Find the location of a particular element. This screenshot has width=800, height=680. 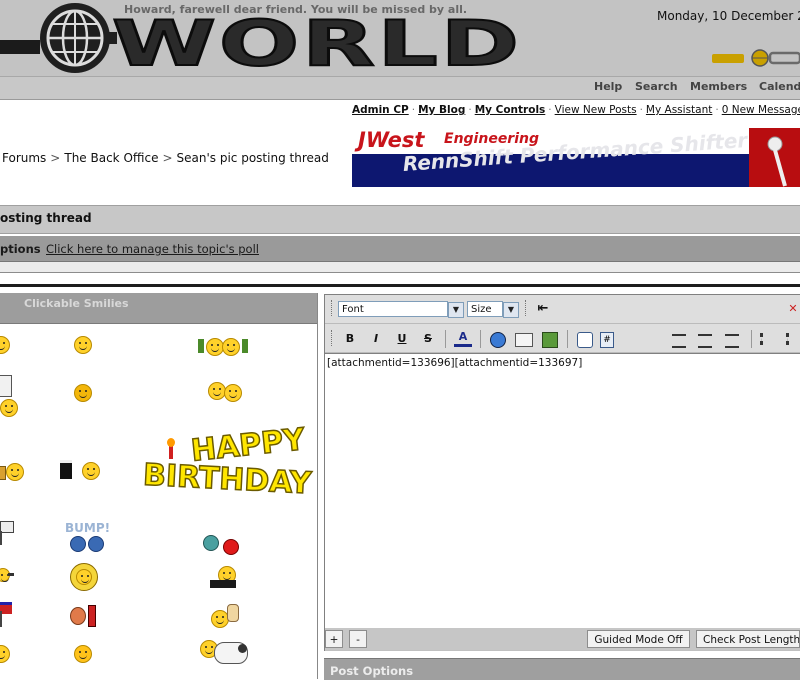

thread-title-bar is located at coordinates (400, 219).